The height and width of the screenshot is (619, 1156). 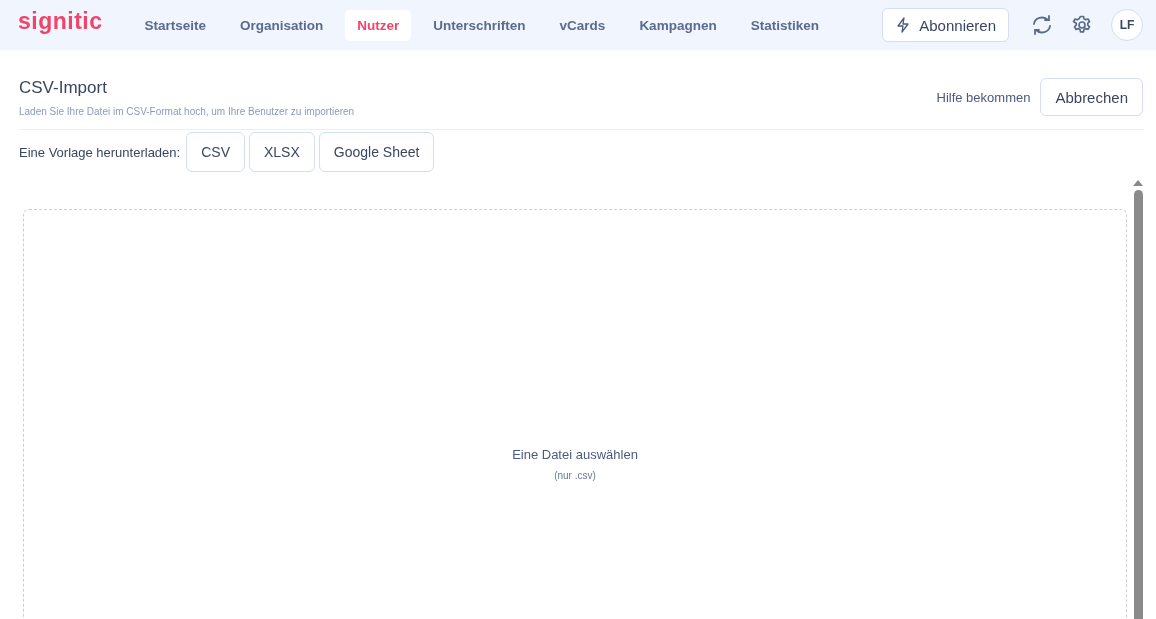 What do you see at coordinates (1138, 399) in the screenshot?
I see `scrollbar` at bounding box center [1138, 399].